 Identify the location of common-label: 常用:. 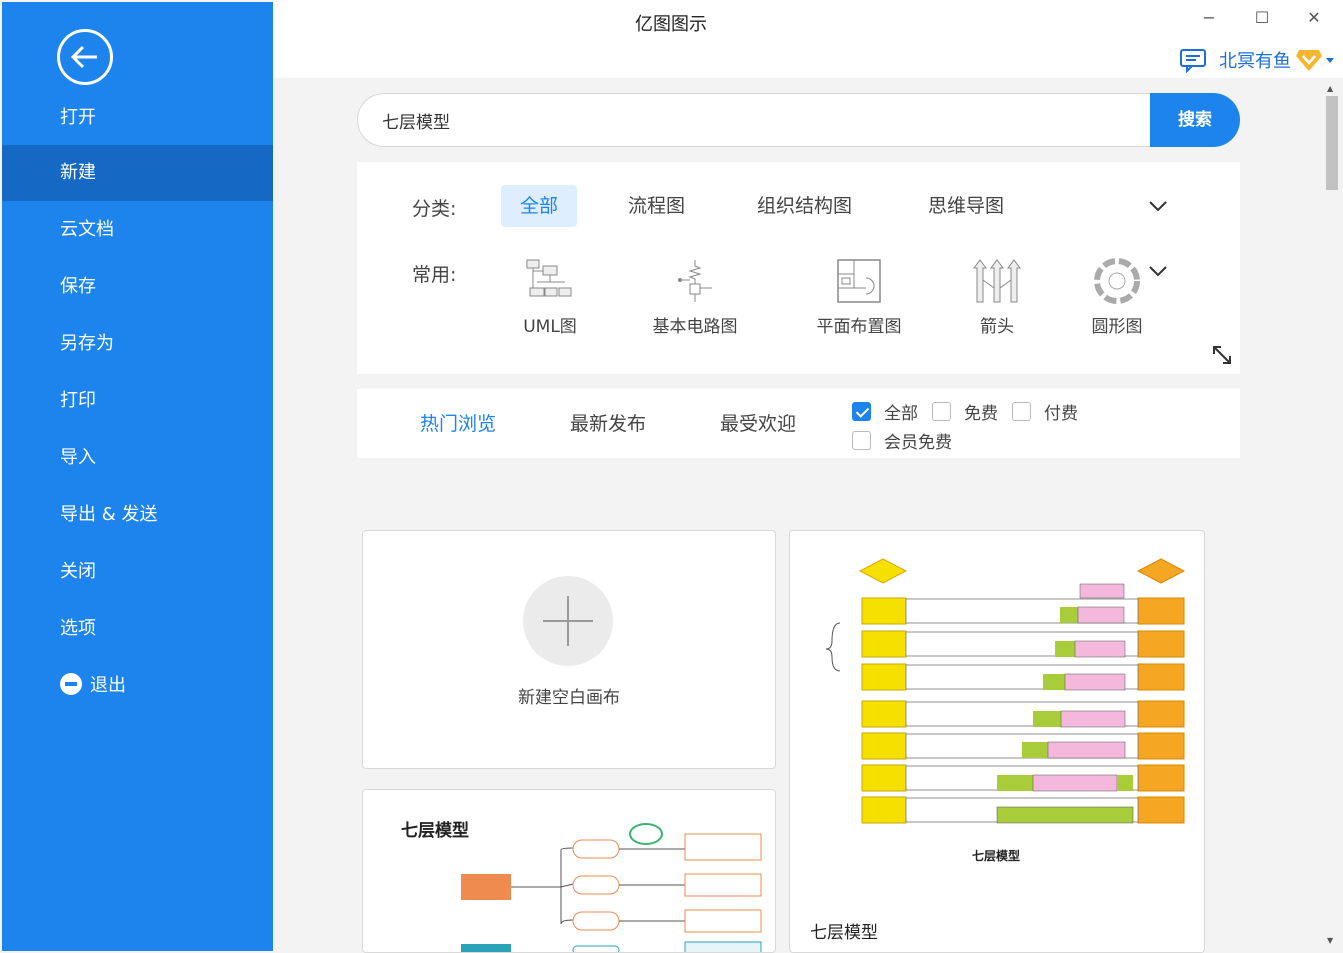
(434, 275).